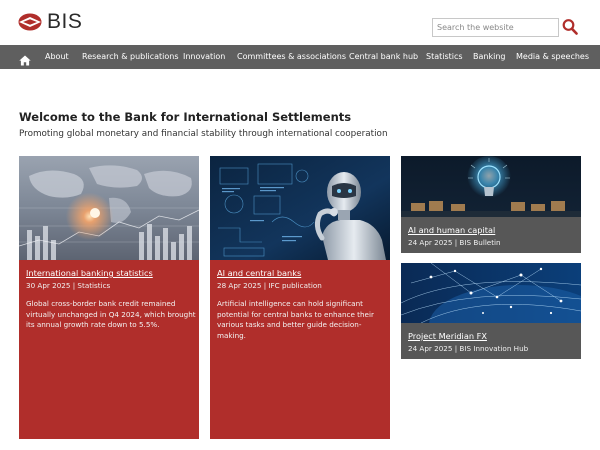 The height and width of the screenshot is (450, 600). I want to click on bis-logo: BIS, so click(50, 21).